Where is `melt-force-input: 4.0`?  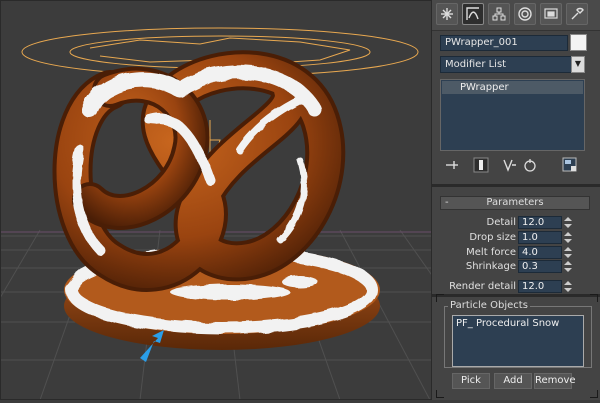 melt-force-input: 4.0 is located at coordinates (540, 252).